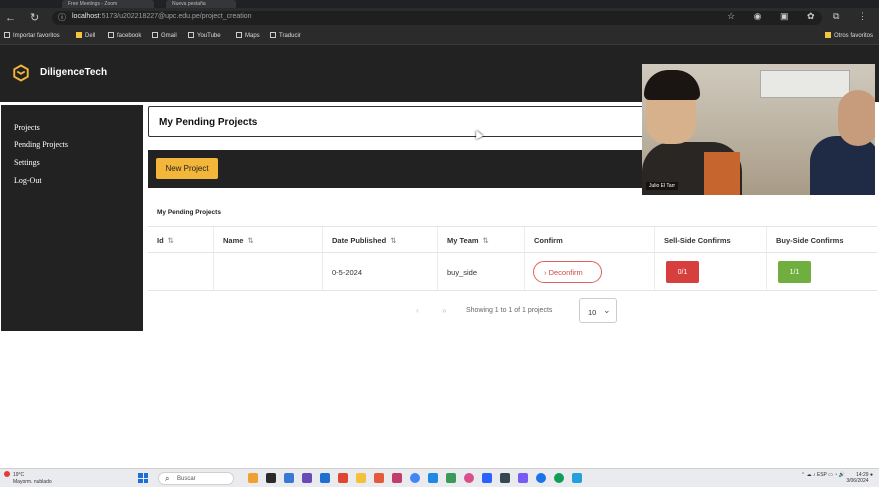 This screenshot has height=487, width=879. I want to click on reload-icon: ↻, so click(34, 18).